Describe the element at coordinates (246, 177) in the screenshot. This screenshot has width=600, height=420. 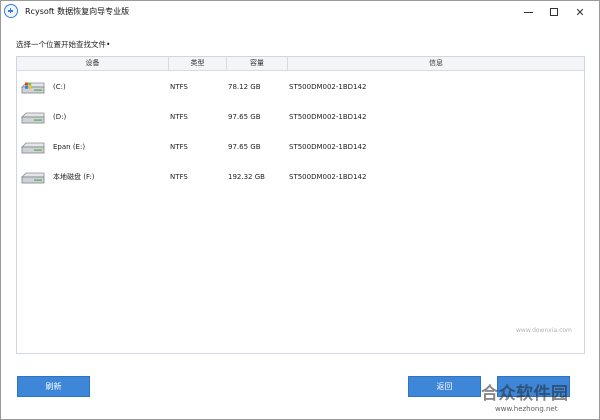
I see `drive-capacity: 192.32 GB` at that location.